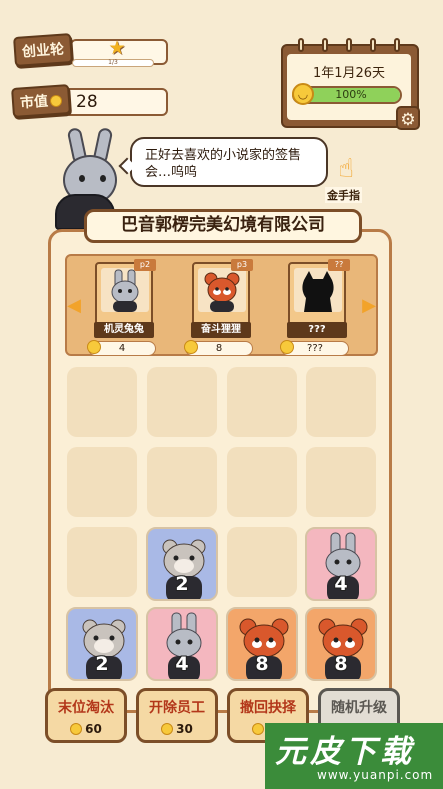 The width and height of the screenshot is (443, 789). I want to click on card-badge: p3, so click(242, 265).